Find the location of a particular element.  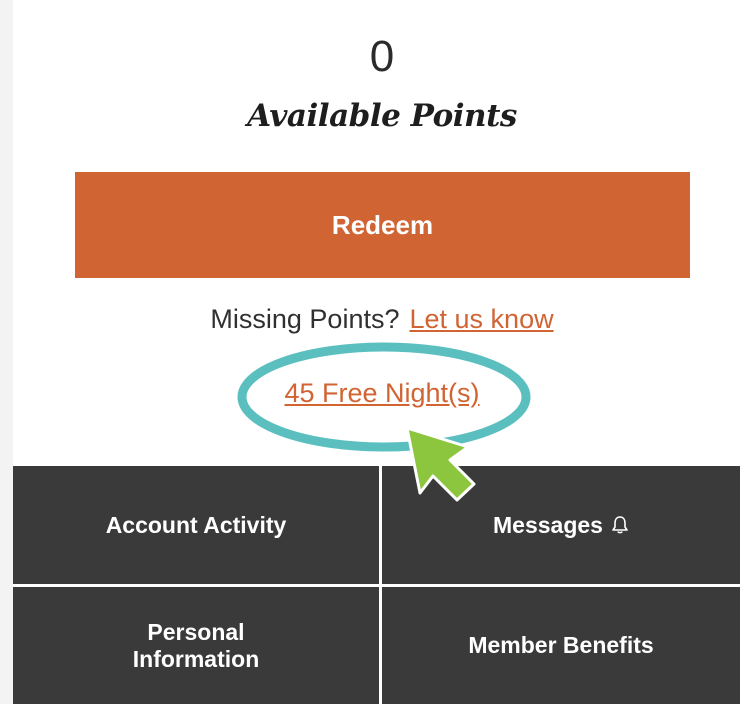

free-nights-link: 45 Free Night(s) is located at coordinates (381, 393).